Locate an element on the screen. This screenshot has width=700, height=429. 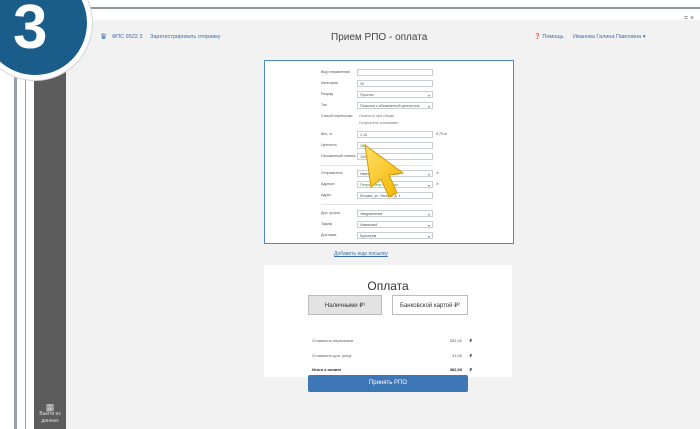
page-title: Прием РПО - оплата is located at coordinates (379, 37).